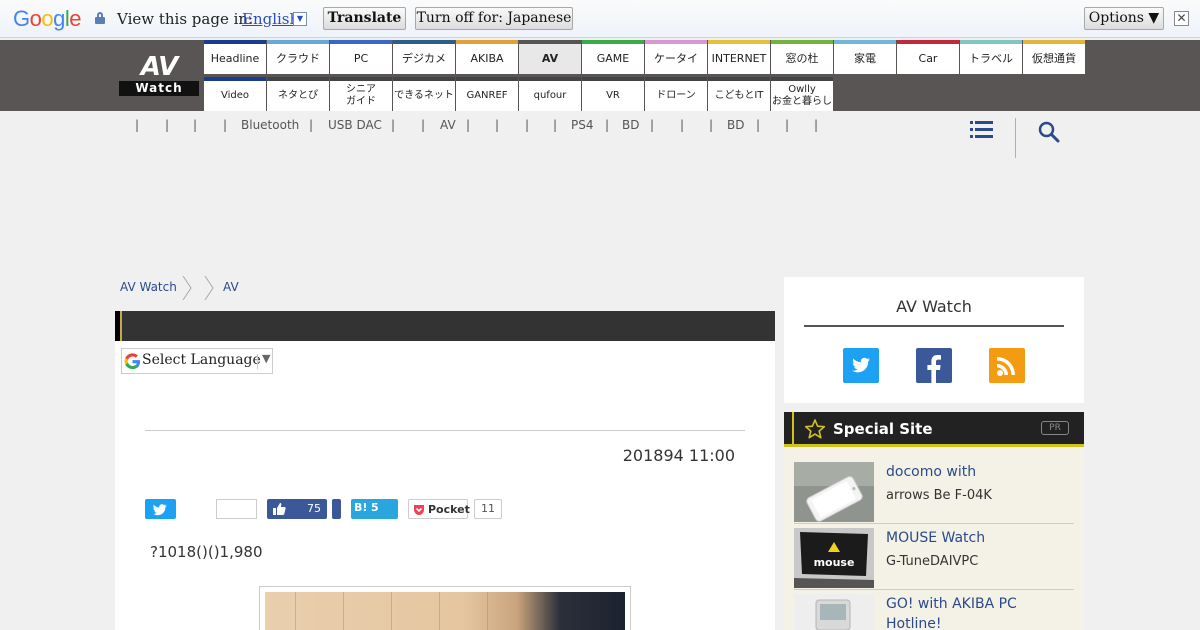  I want to click on nav-item: ネタとぴ, so click(298, 94).